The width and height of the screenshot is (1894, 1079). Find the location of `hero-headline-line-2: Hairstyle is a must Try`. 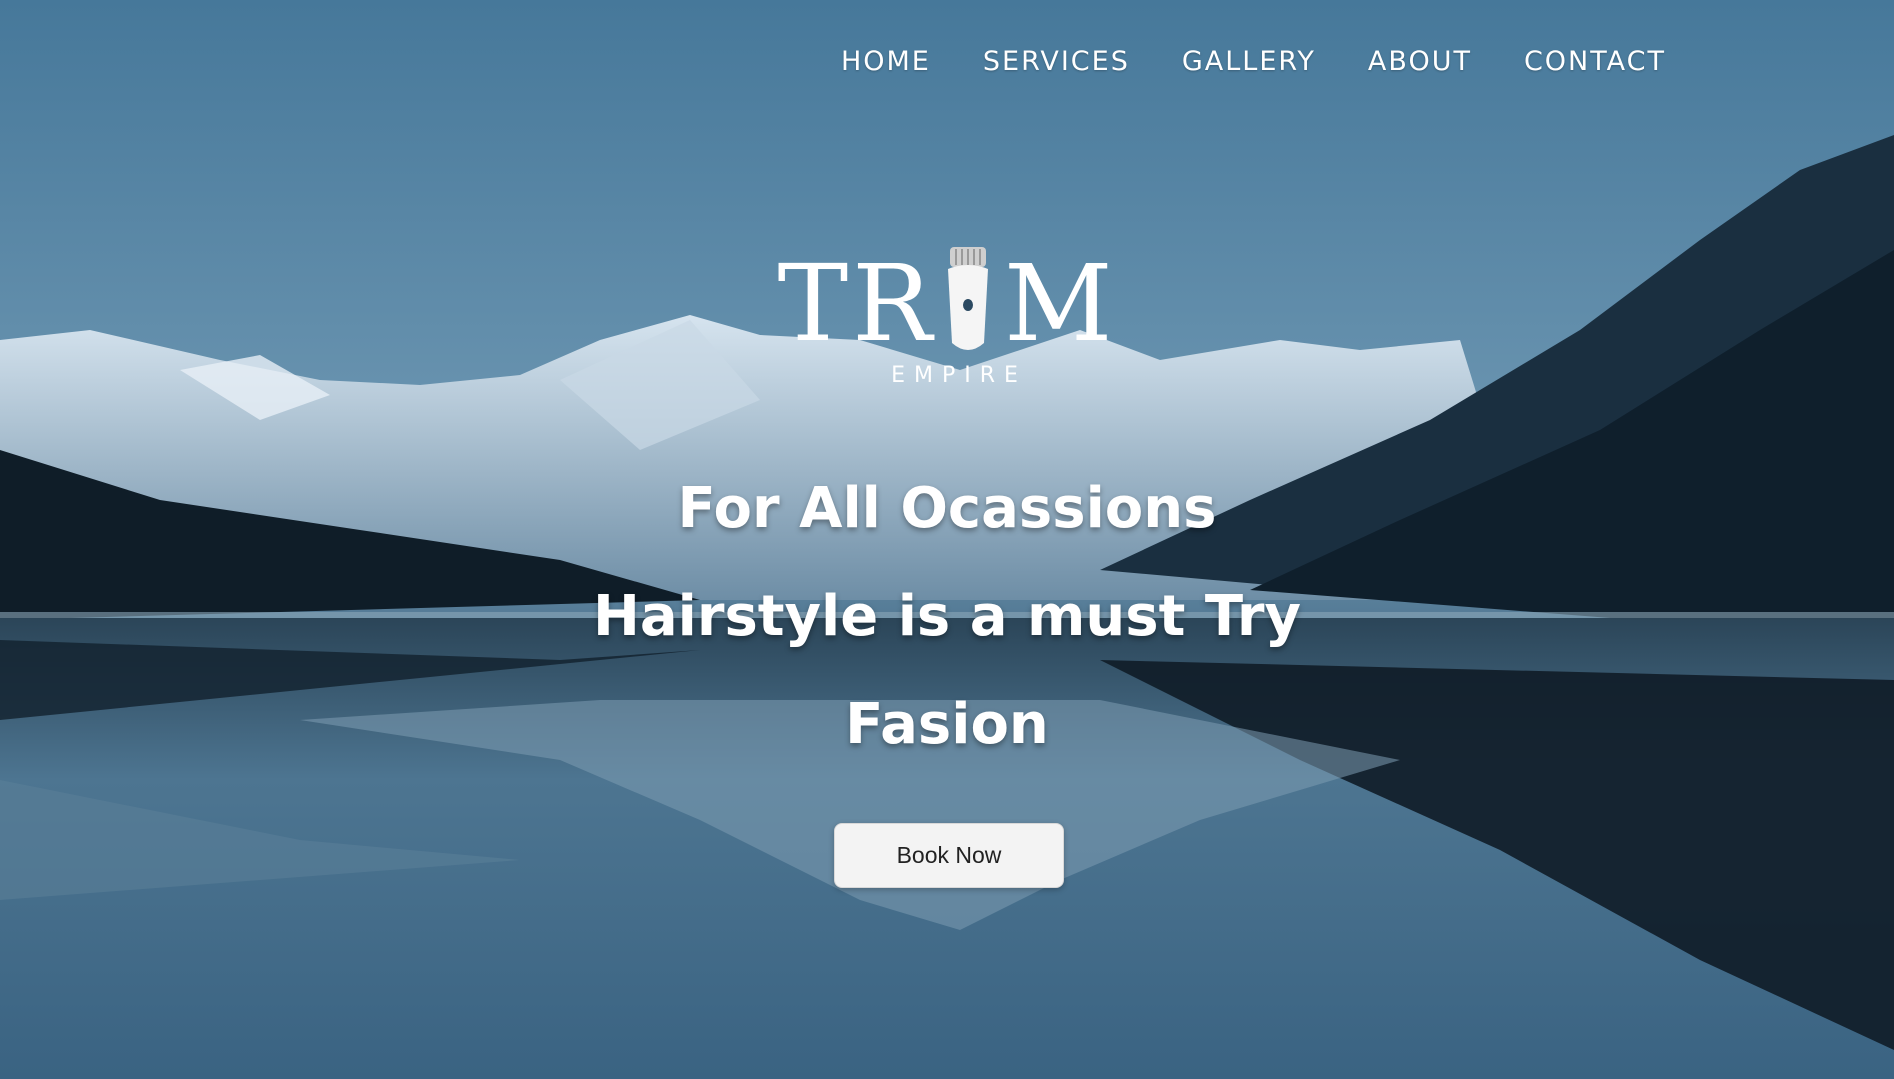

hero-headline-line-2: Hairstyle is a must Try is located at coordinates (947, 616).